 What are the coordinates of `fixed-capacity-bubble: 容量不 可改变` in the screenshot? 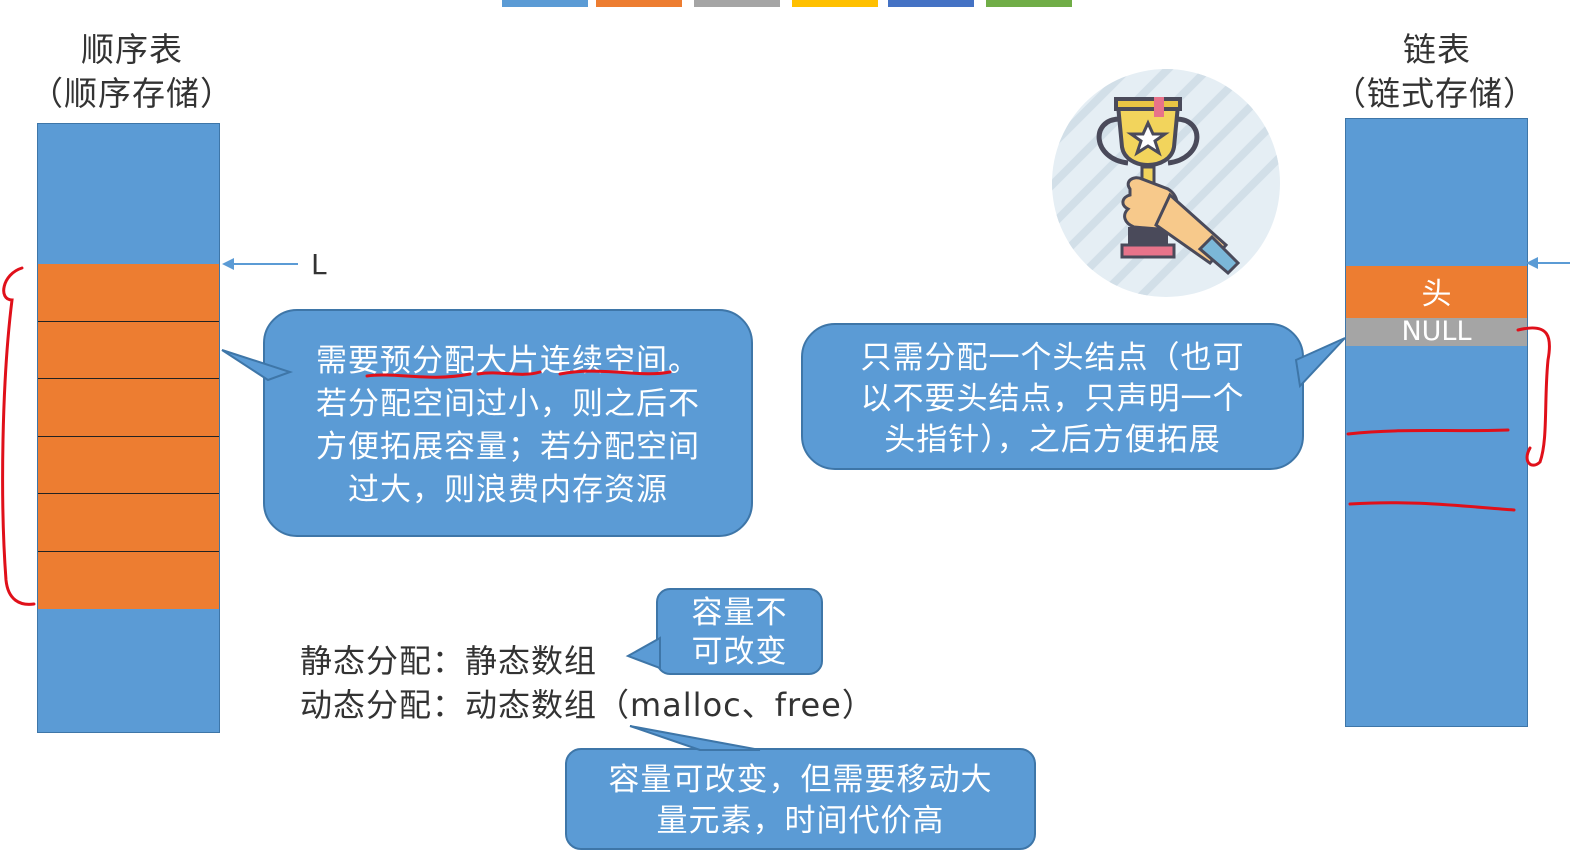 It's located at (739, 631).